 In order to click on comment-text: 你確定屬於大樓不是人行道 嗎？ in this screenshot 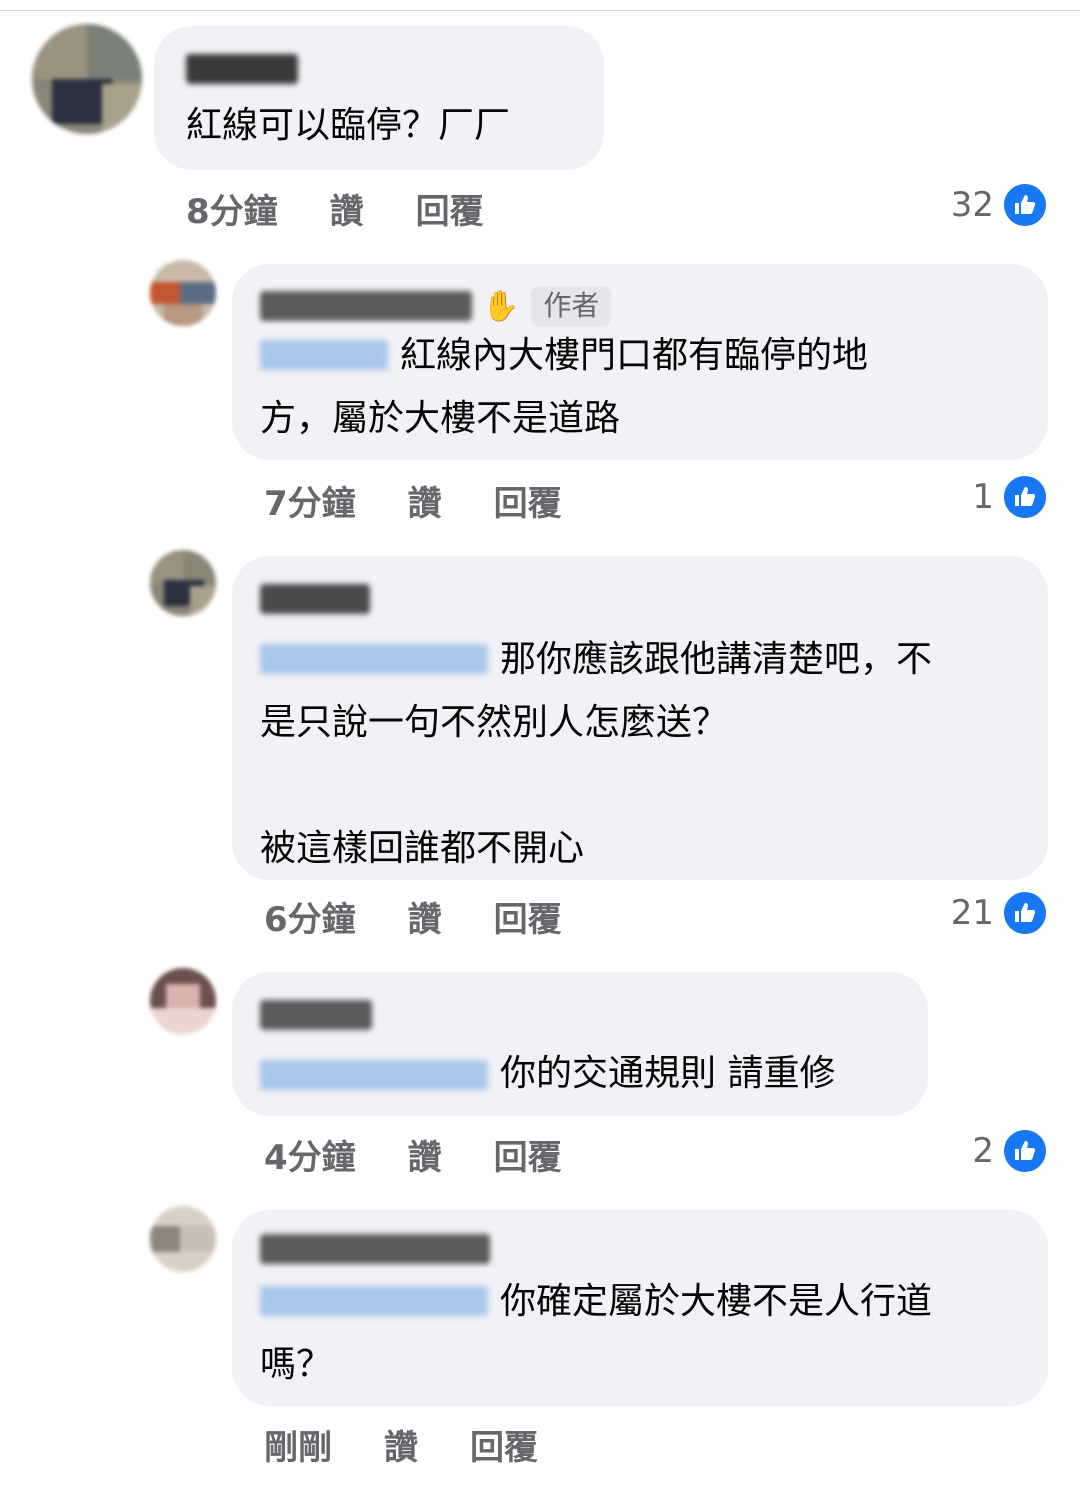, I will do `click(596, 1333)`.